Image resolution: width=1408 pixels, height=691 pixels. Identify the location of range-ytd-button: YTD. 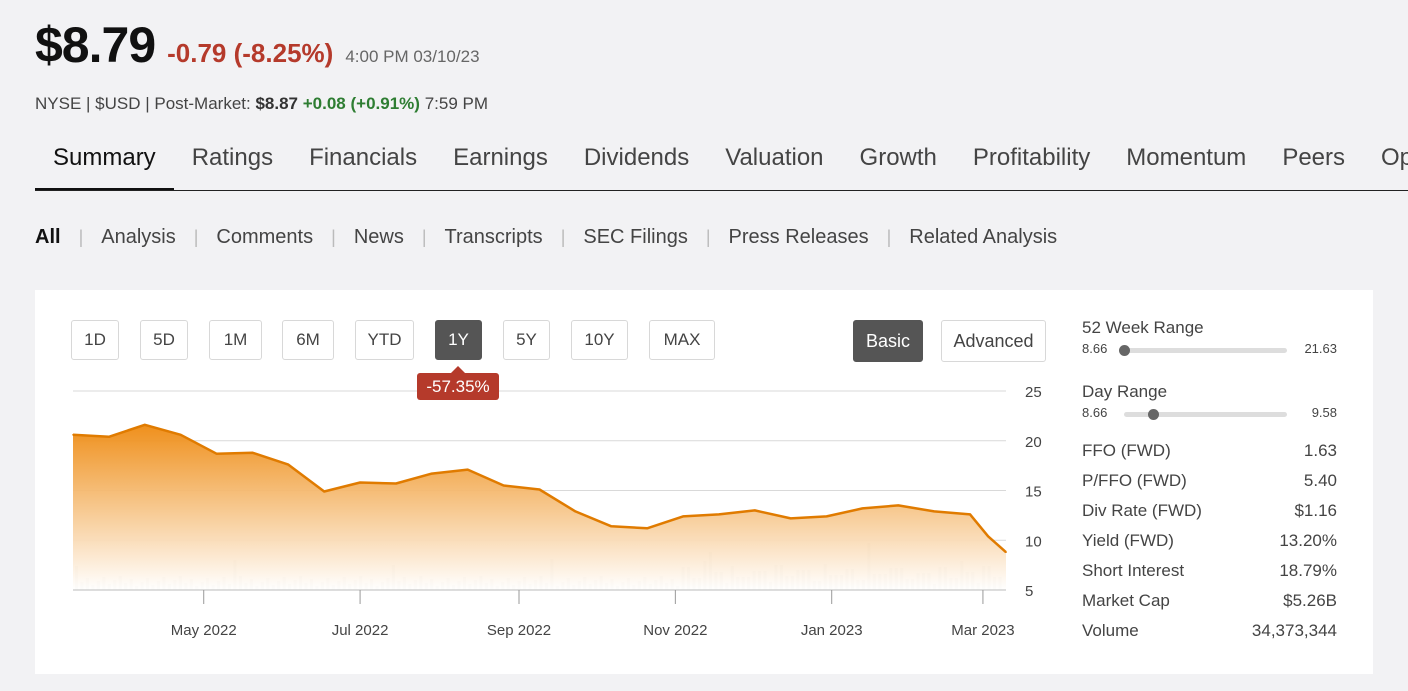
(384, 340).